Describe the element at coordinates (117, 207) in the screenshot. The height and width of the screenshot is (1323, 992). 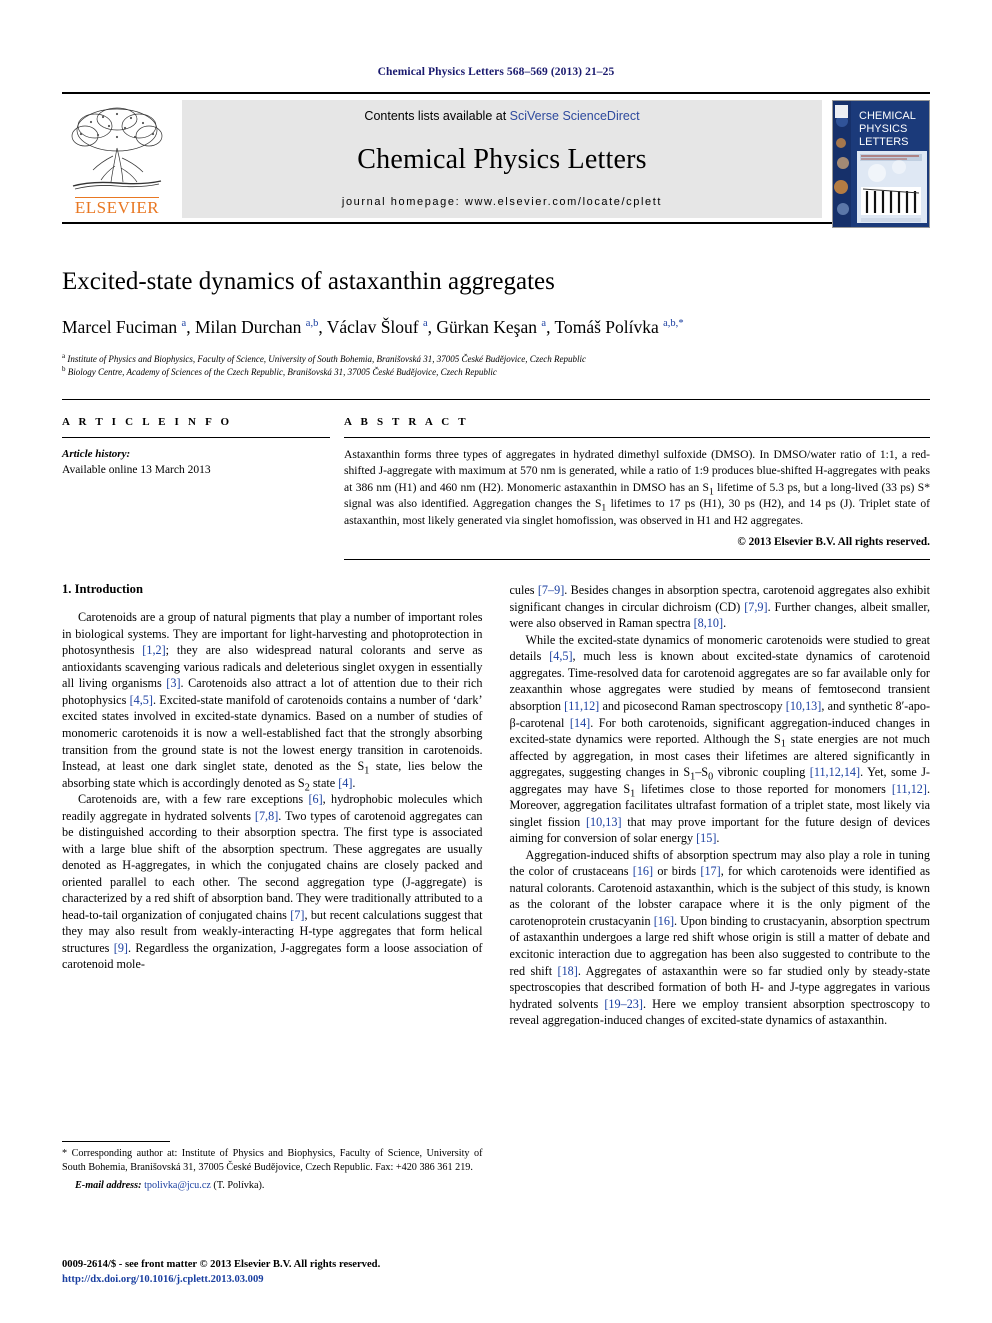
I see `elsevier-wordmark: ELSEVIER` at that location.